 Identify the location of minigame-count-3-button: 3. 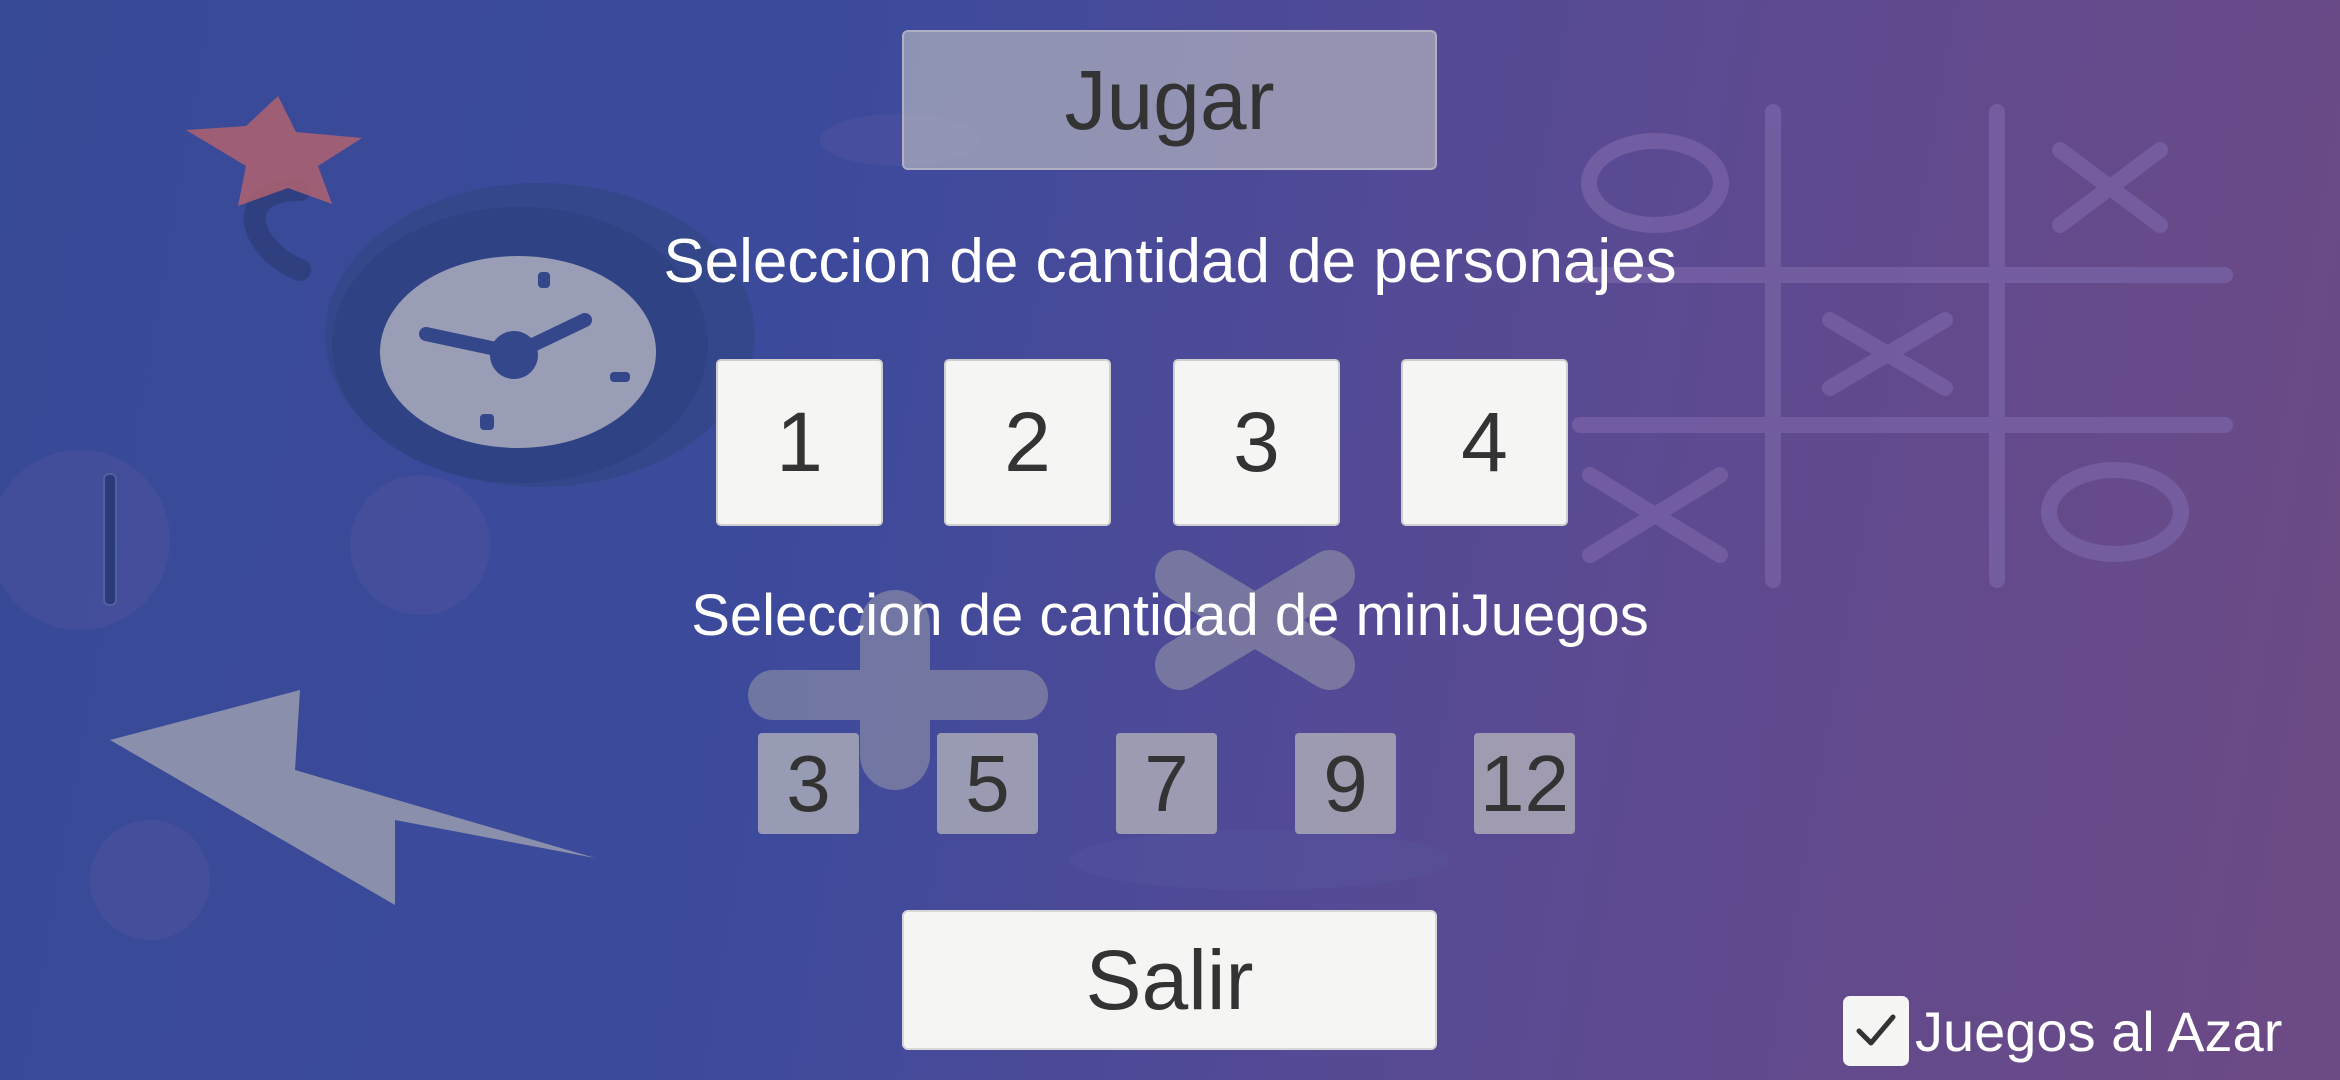
(808, 783).